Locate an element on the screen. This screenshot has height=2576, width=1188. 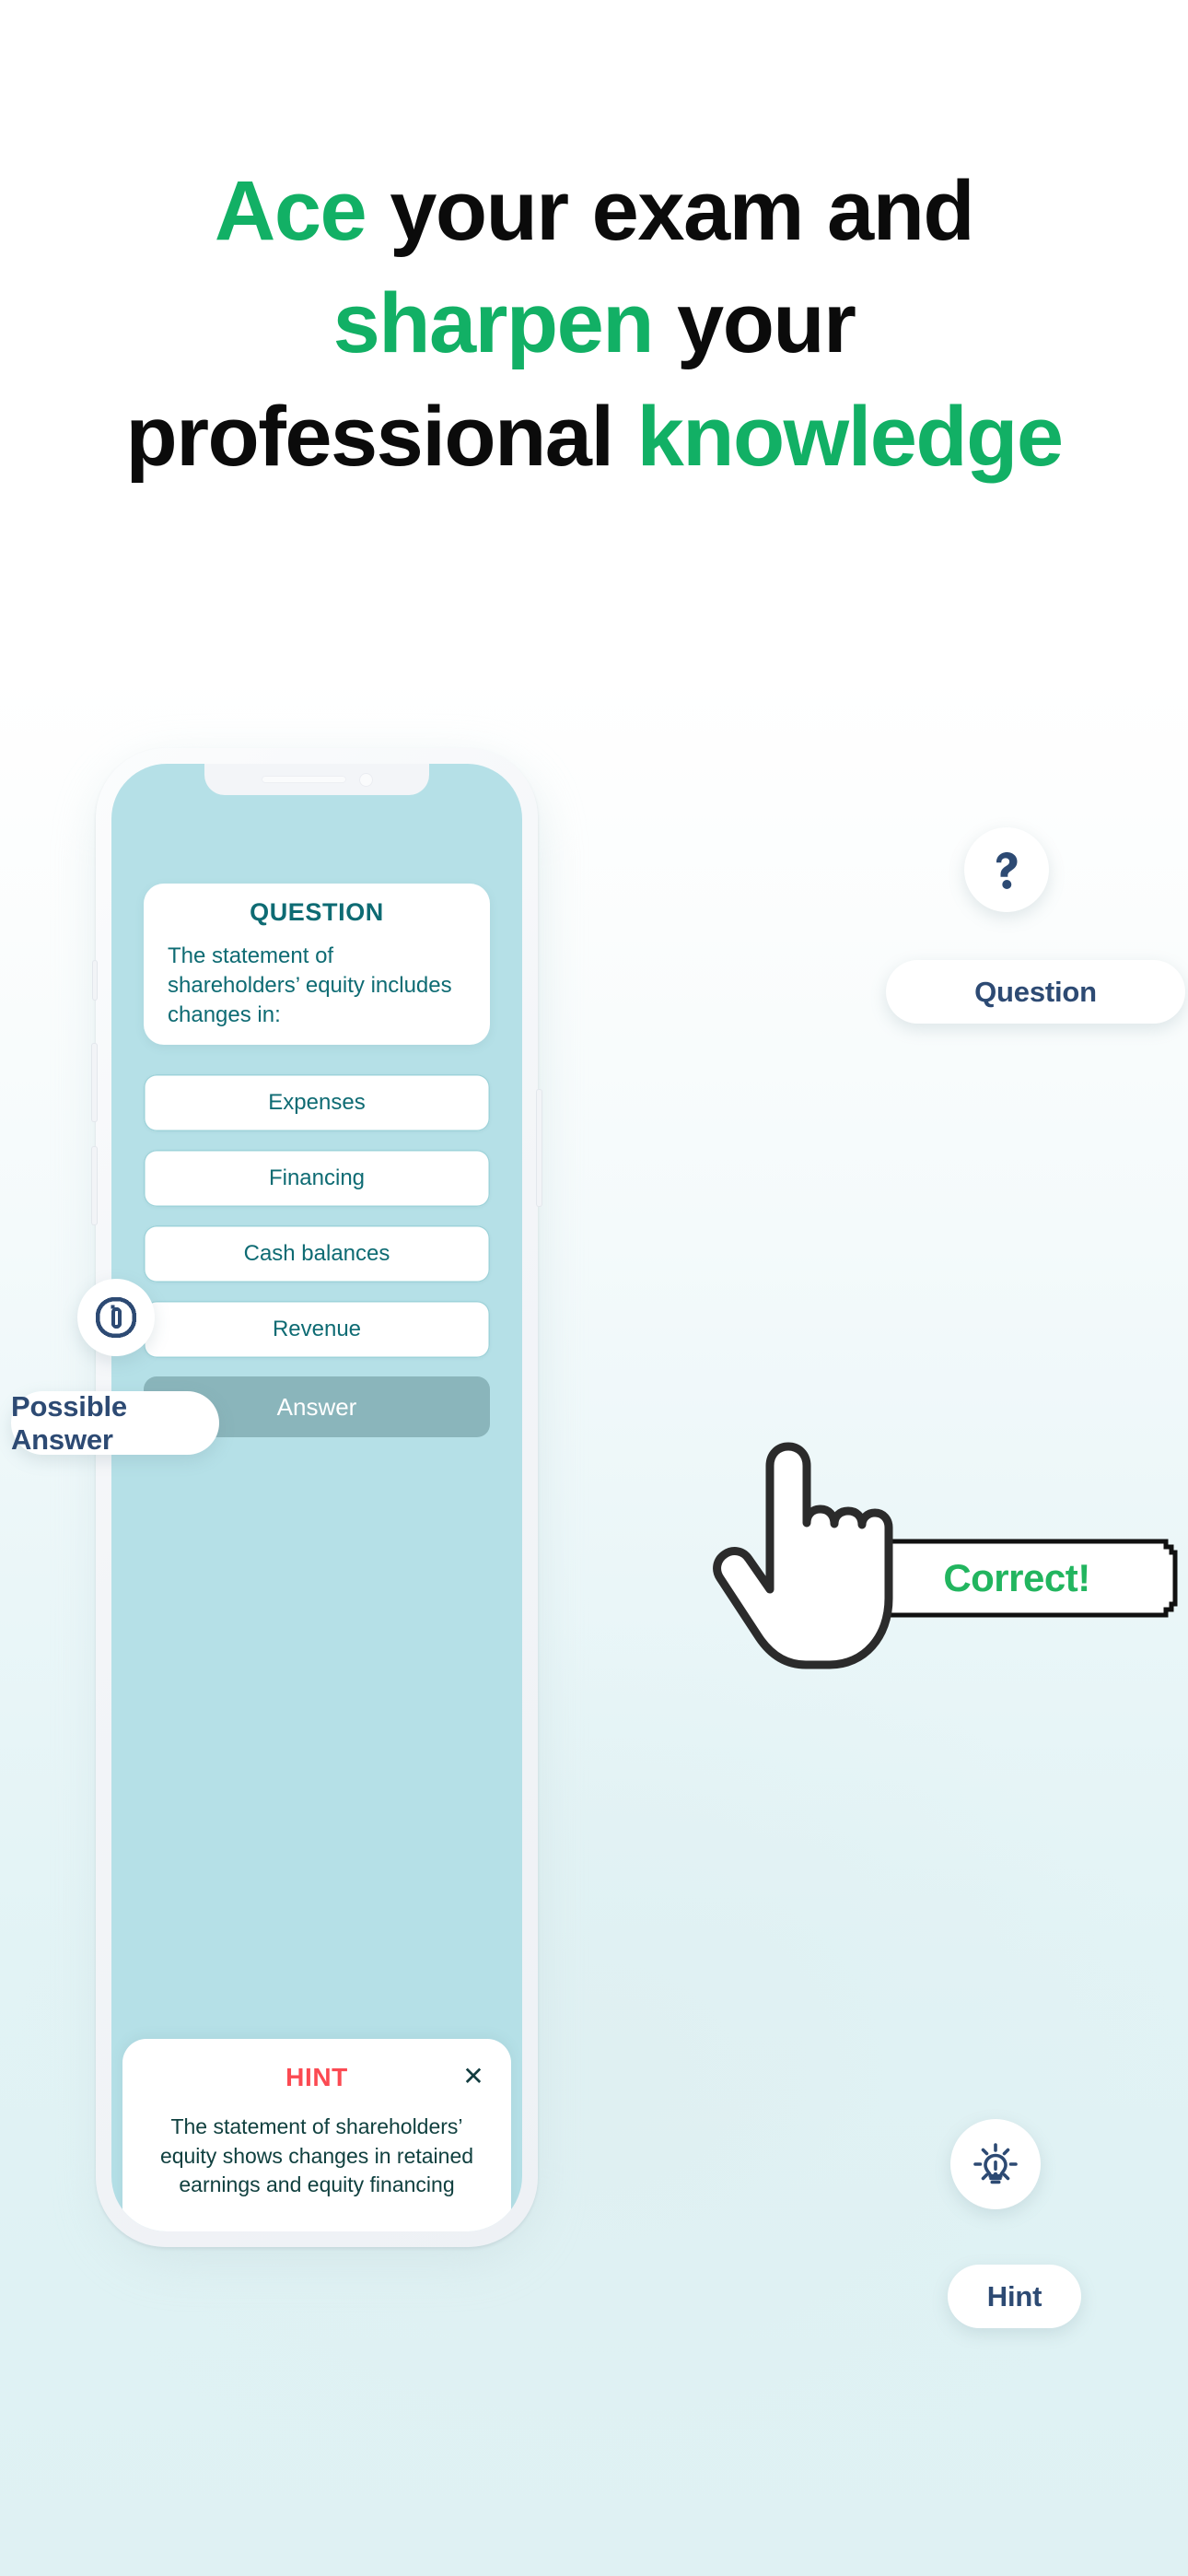
question-label-text: Question is located at coordinates (1035, 991).